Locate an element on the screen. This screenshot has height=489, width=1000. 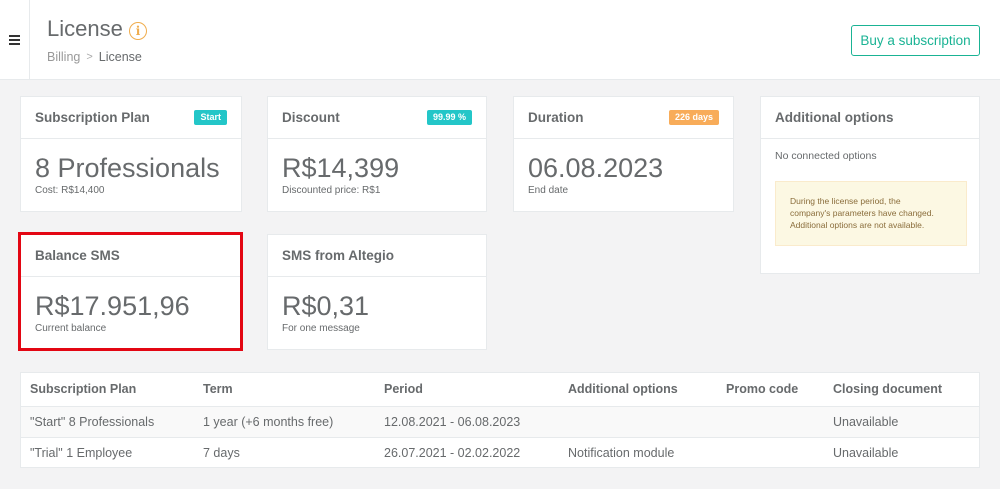
card-header: Subscription Plan Start is located at coordinates (131, 118).